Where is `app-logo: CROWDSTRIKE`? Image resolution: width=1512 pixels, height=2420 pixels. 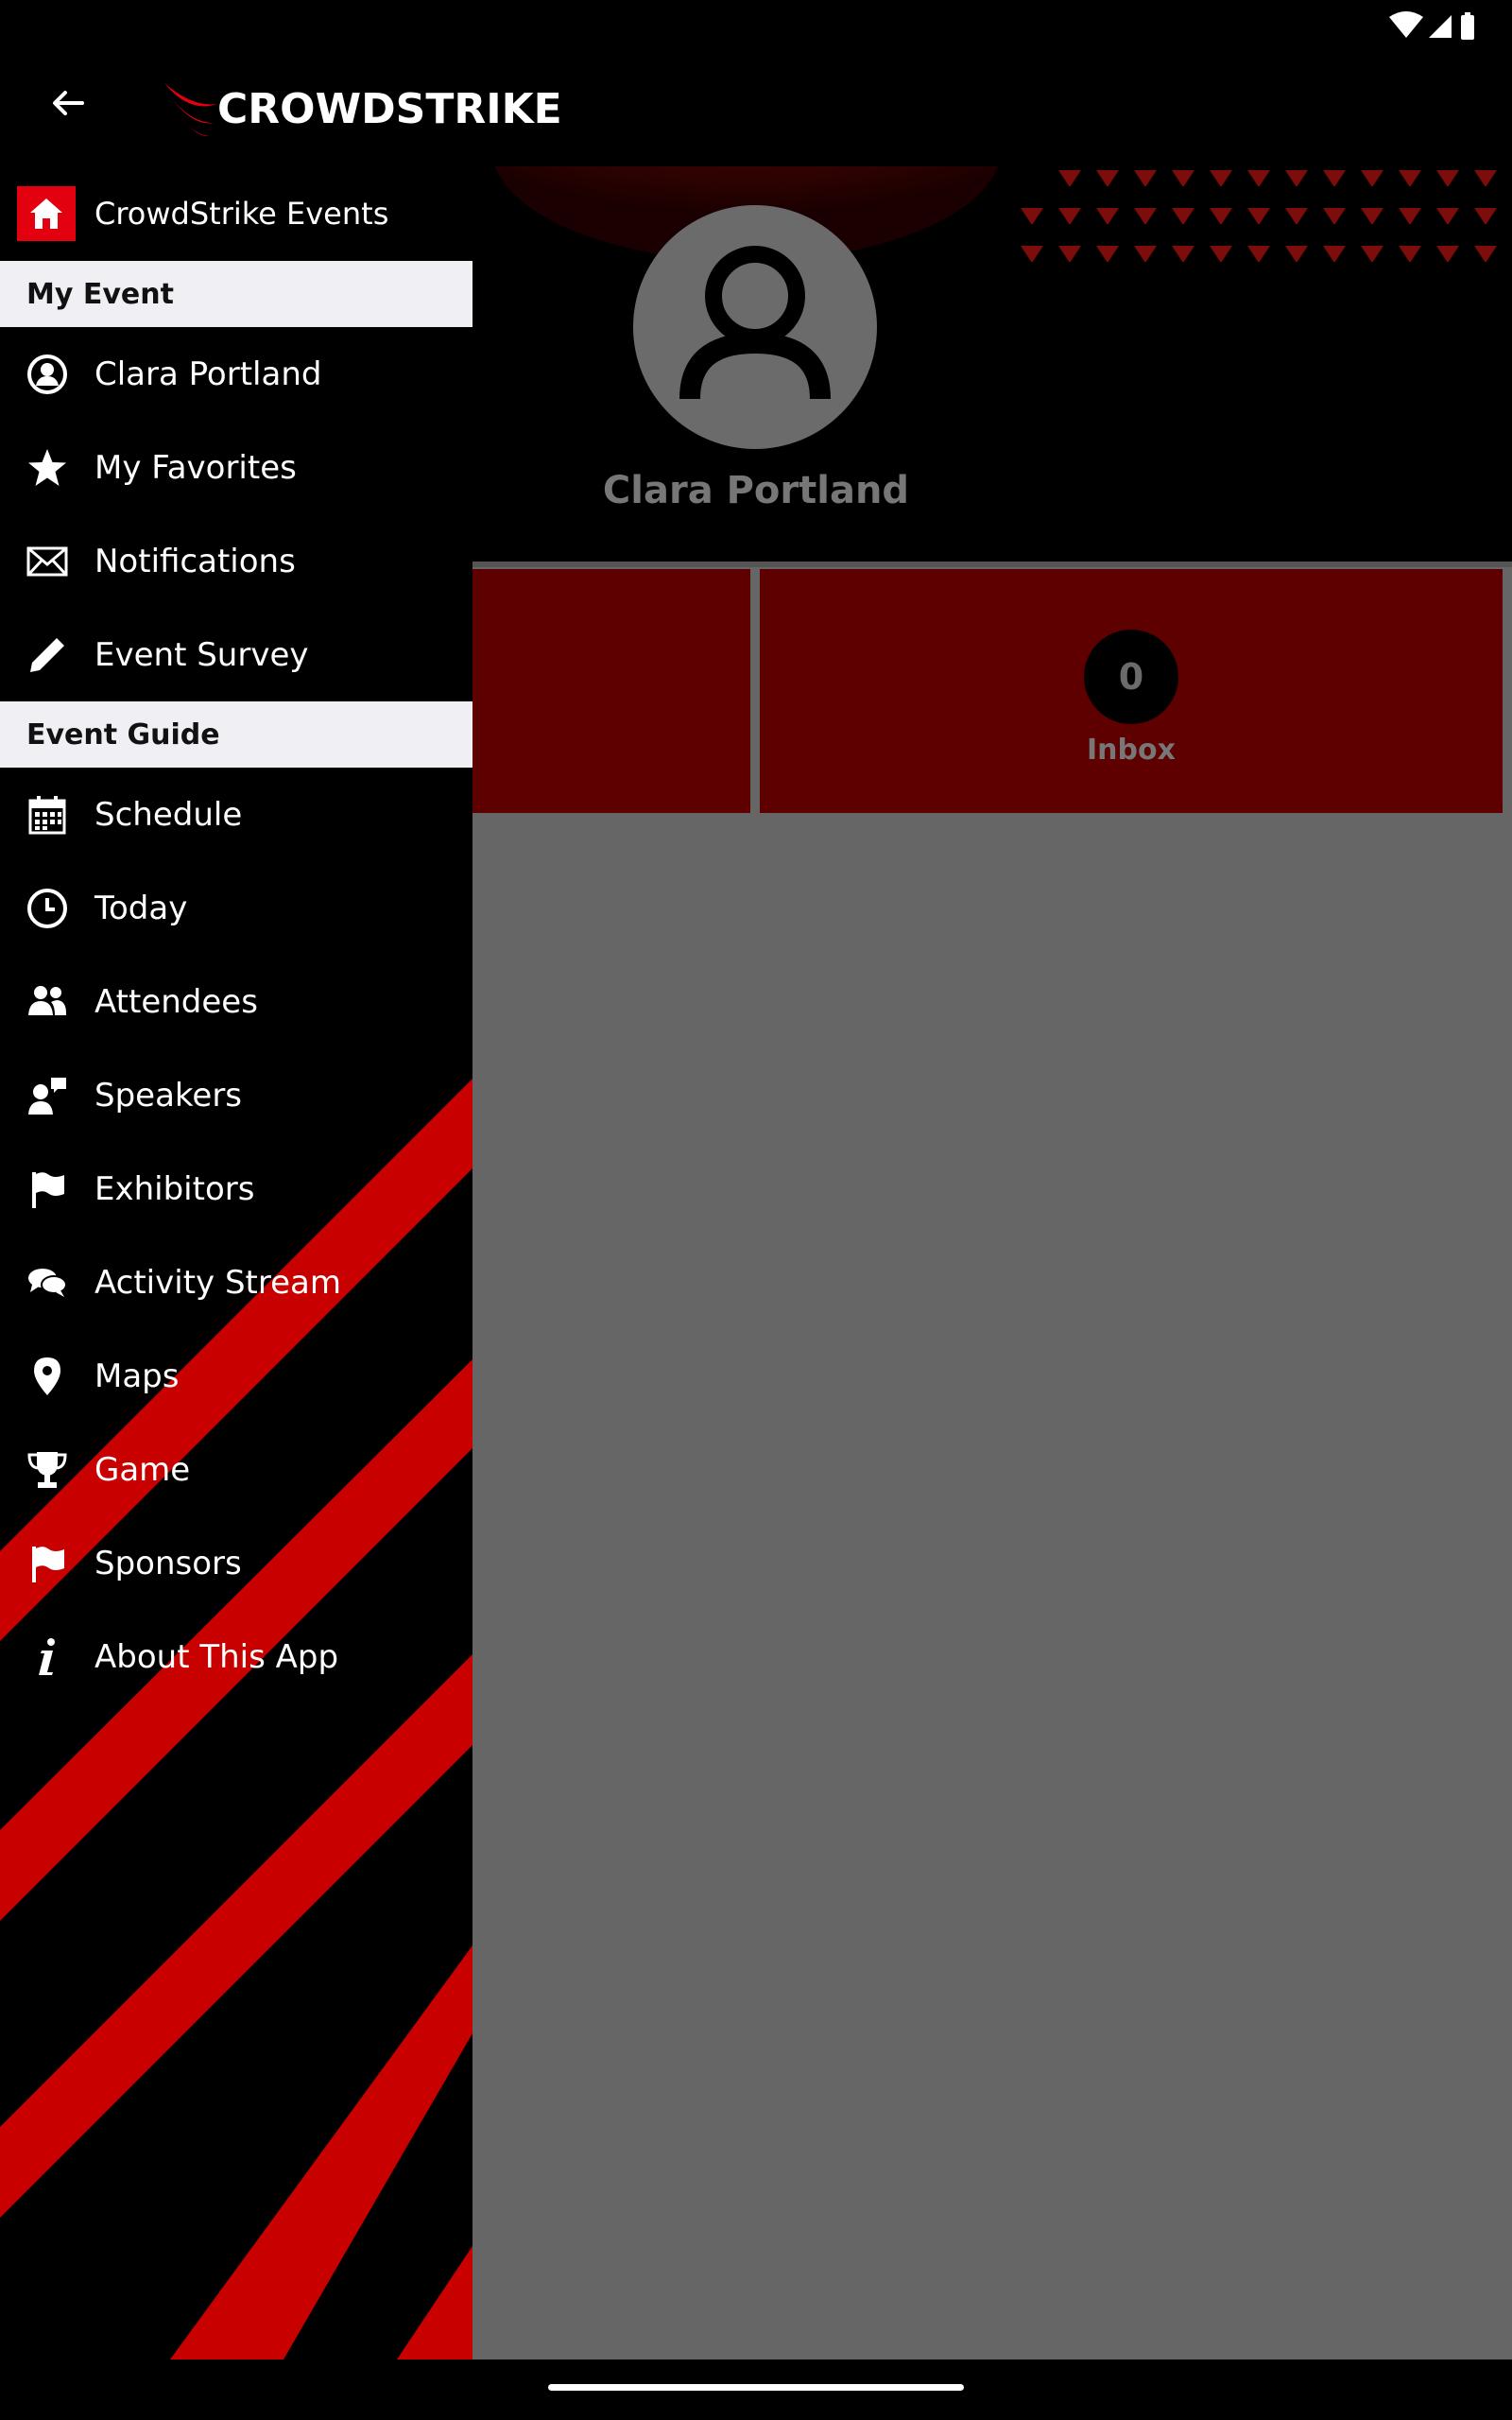
app-logo: CROWDSTRIKE is located at coordinates (361, 109).